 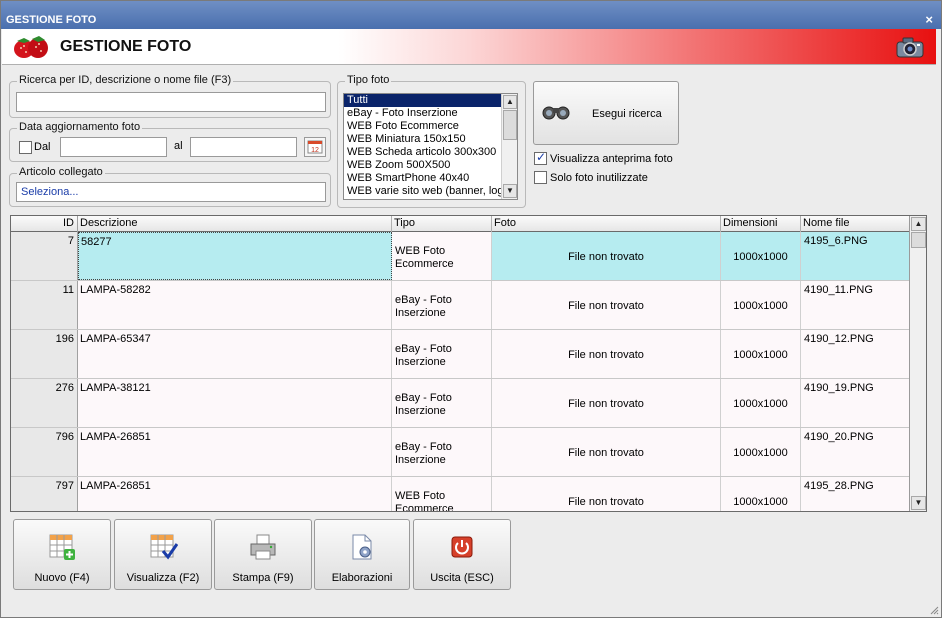 What do you see at coordinates (606, 224) in the screenshot?
I see `column-foto: Foto` at bounding box center [606, 224].